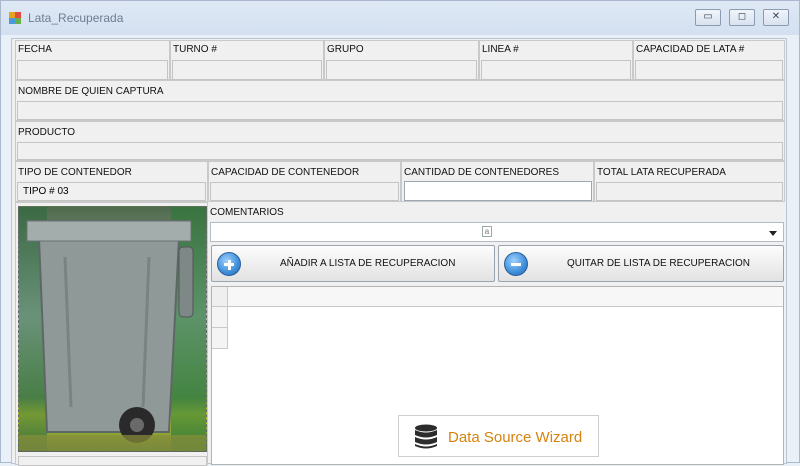 Image resolution: width=800 pixels, height=466 pixels. What do you see at coordinates (400, 100) in the screenshot?
I see `nombre-cell: NOMBRE DE QUIEN CAPTURA` at bounding box center [400, 100].